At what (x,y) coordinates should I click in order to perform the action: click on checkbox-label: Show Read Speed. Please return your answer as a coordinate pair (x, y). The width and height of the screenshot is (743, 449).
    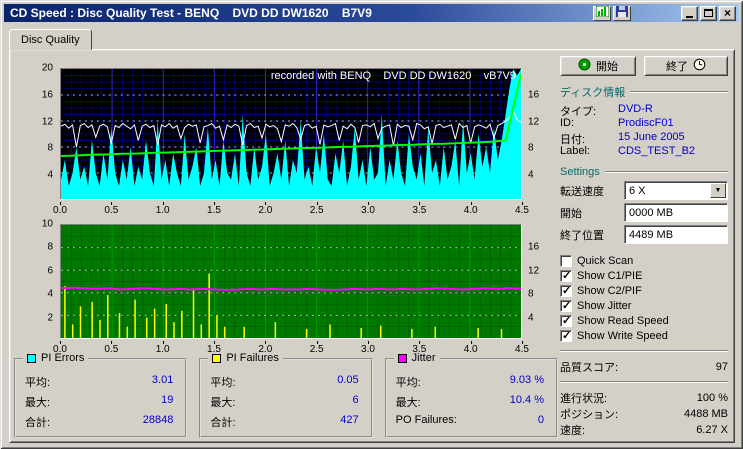
    Looking at the image, I should click on (623, 320).